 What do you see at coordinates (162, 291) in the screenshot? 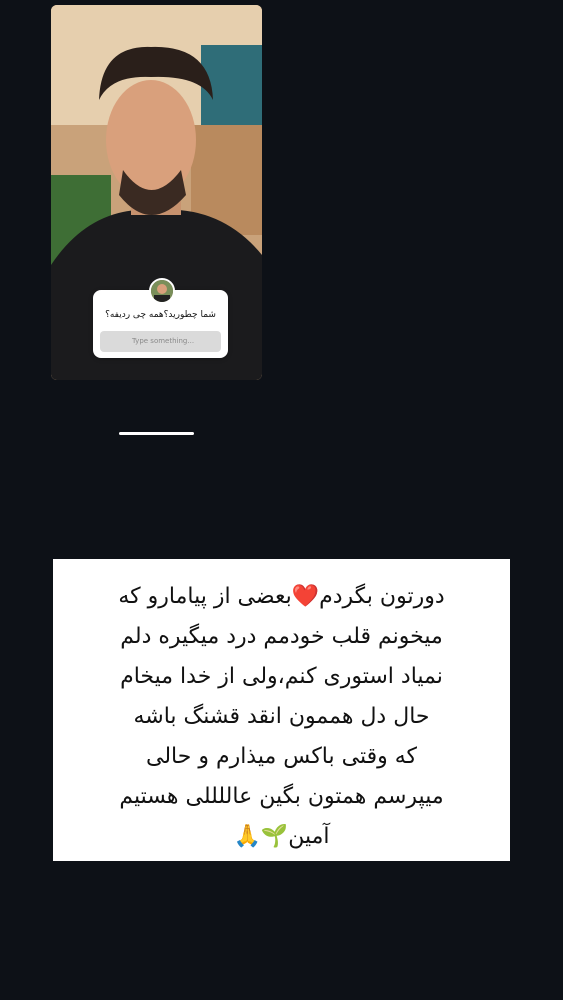
I see `avatar` at bounding box center [162, 291].